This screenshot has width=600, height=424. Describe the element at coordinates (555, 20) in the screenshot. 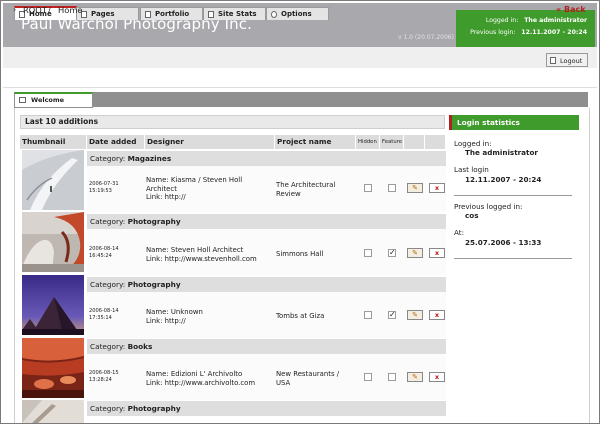

I see `logged-in-value: The administrator` at that location.